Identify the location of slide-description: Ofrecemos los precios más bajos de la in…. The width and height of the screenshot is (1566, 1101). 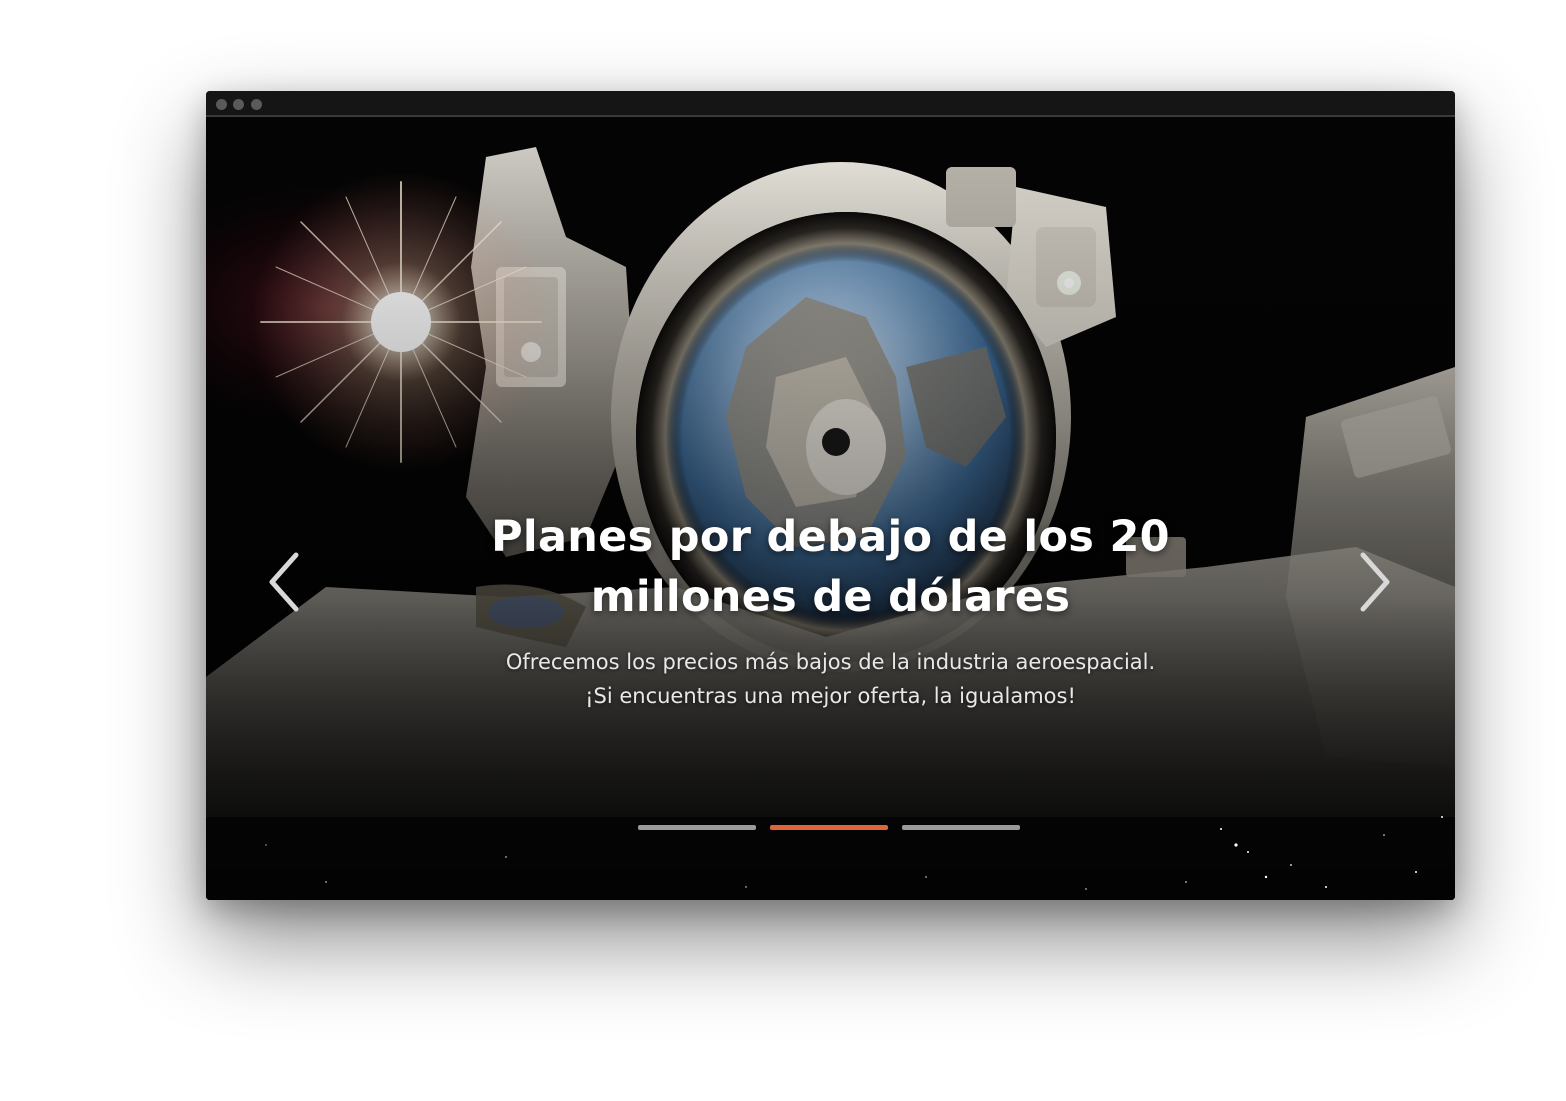
(830, 679).